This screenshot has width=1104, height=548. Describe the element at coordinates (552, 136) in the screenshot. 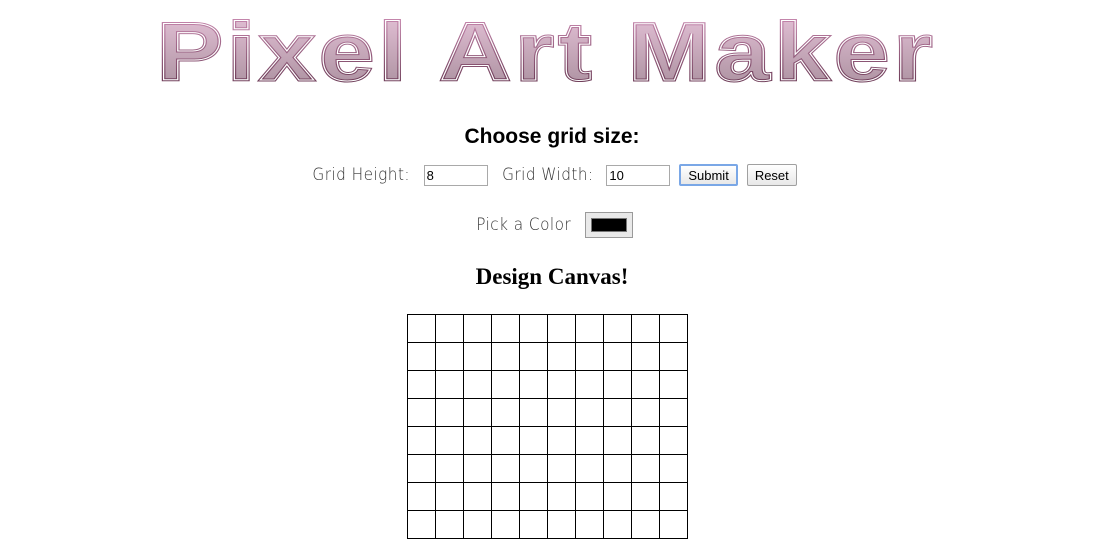

I see `grid-size-title: Choose grid size:` at that location.